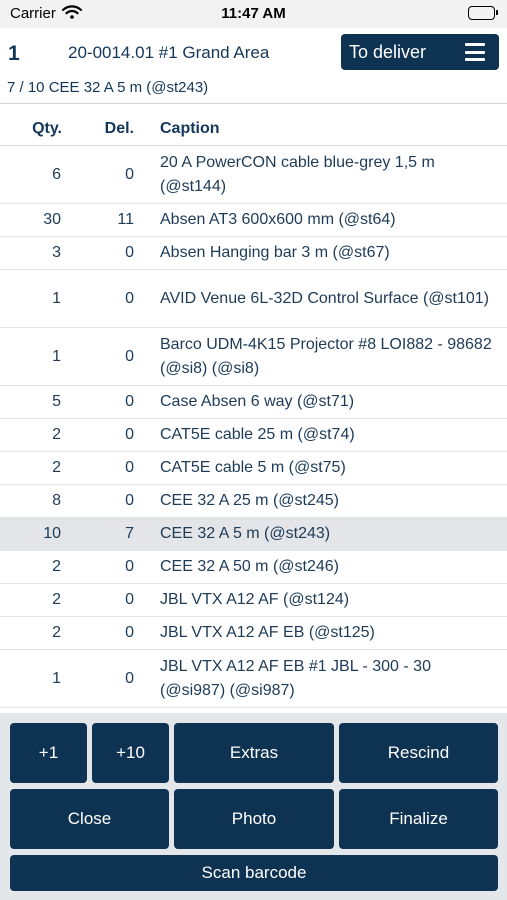 This screenshot has height=900, width=507. I want to click on order-title: 20-0014.01 #1 Grand Area, so click(169, 52).